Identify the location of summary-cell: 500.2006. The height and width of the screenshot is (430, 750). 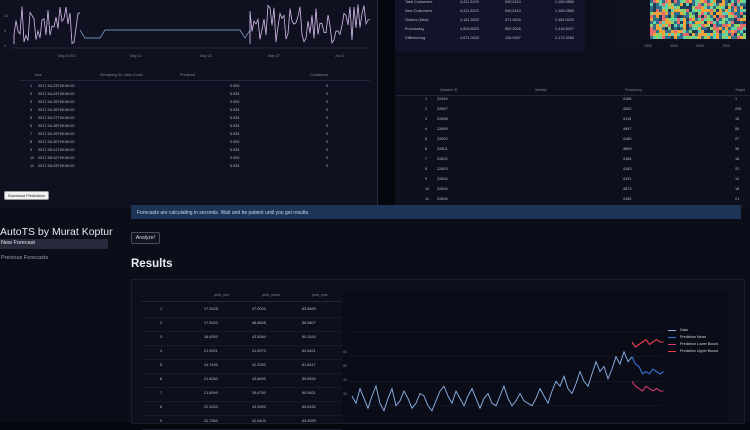
(513, 29).